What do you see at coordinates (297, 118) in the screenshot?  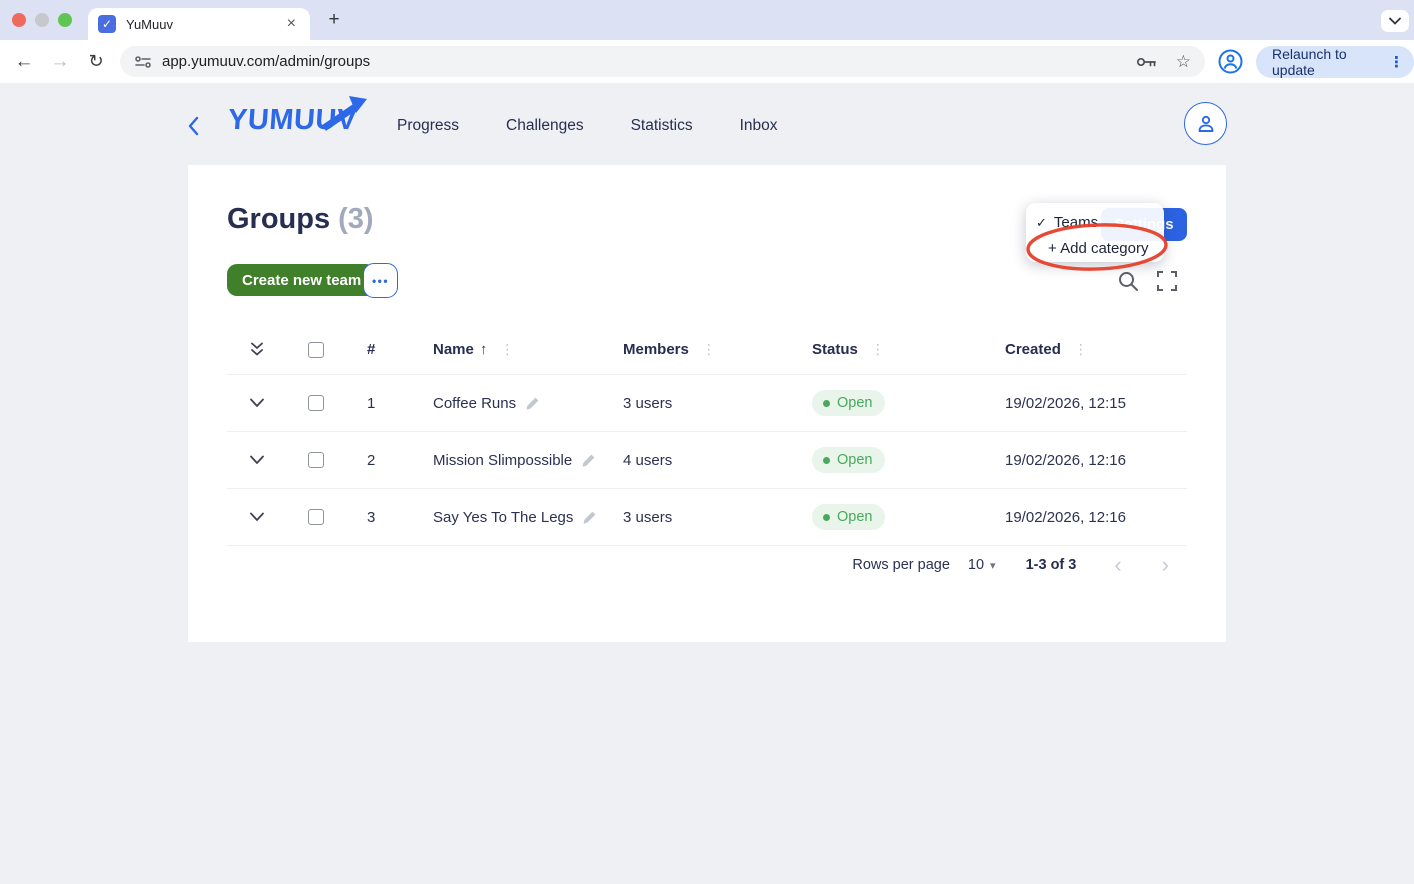 I see `yumuuv-logo: YUMUUV` at bounding box center [297, 118].